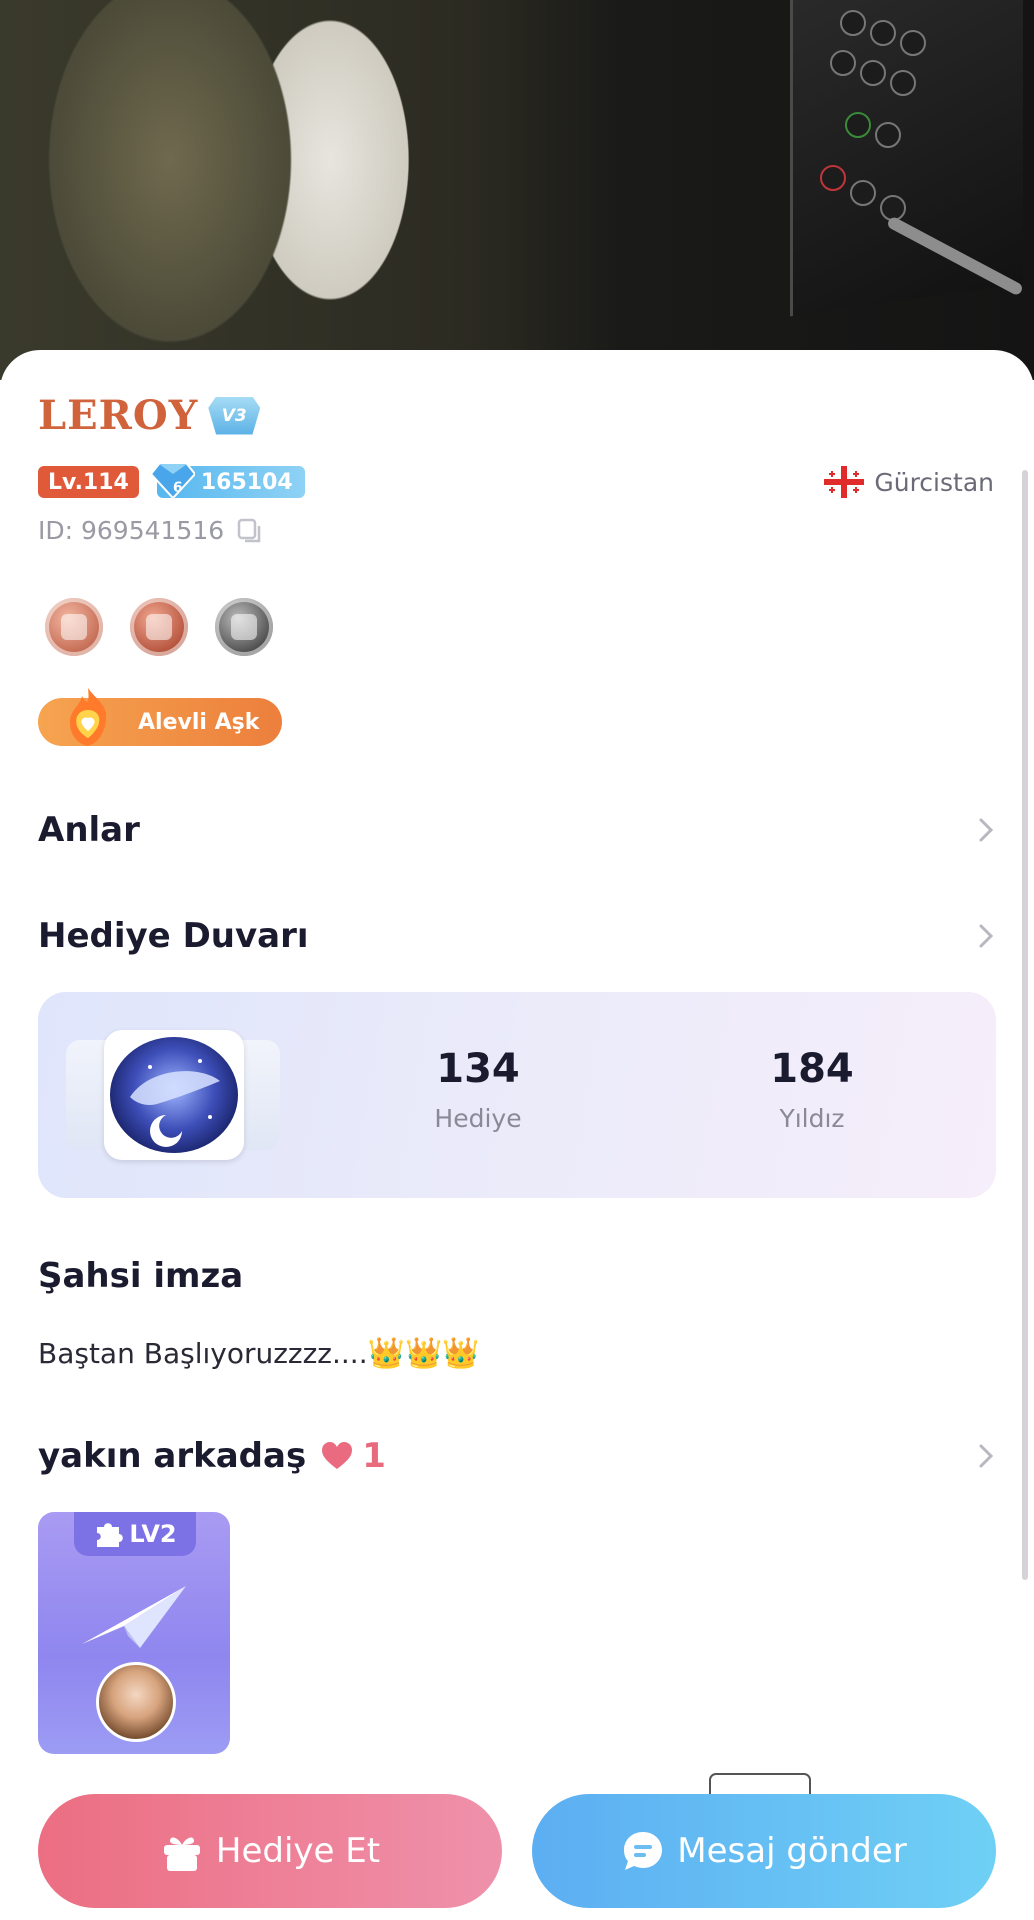 The image size is (1034, 1920). I want to click on georgia-flag-icon, so click(844, 482).